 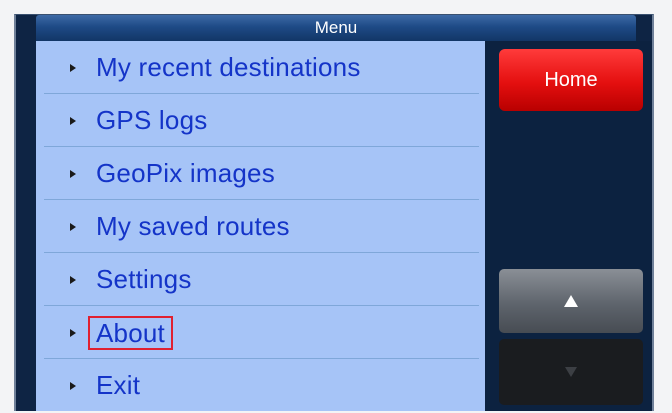 I want to click on menu-item-exit: Exit, so click(x=260, y=385).